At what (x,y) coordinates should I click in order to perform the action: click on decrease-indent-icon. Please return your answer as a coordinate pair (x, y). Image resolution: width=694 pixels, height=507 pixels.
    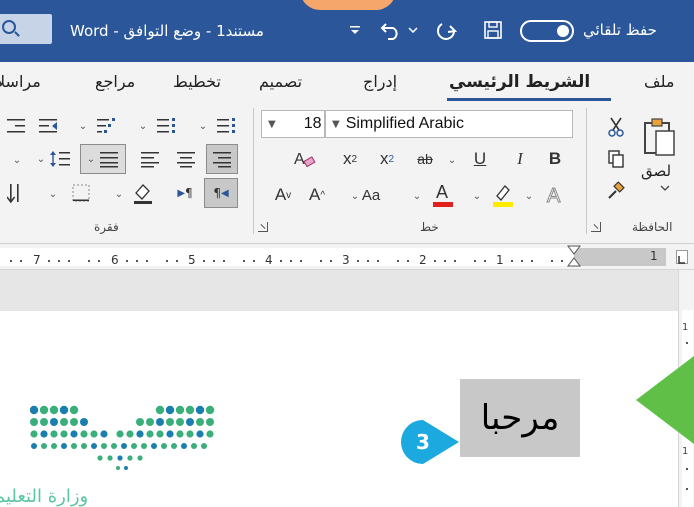
    Looking at the image, I should click on (48, 125).